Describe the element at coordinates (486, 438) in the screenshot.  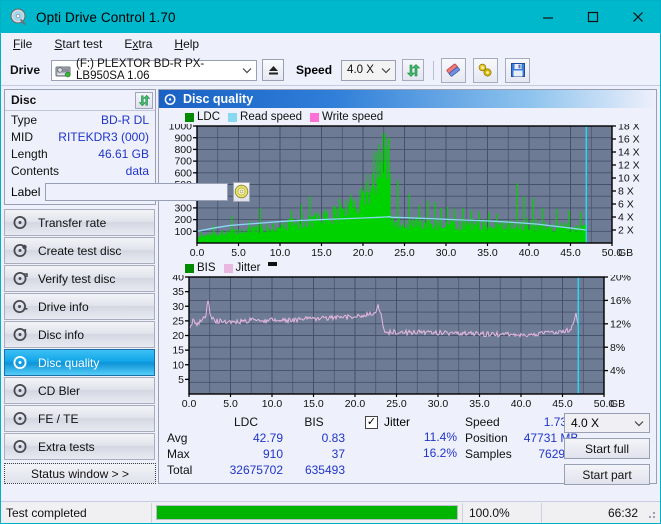
I see `position-key: Position` at that location.